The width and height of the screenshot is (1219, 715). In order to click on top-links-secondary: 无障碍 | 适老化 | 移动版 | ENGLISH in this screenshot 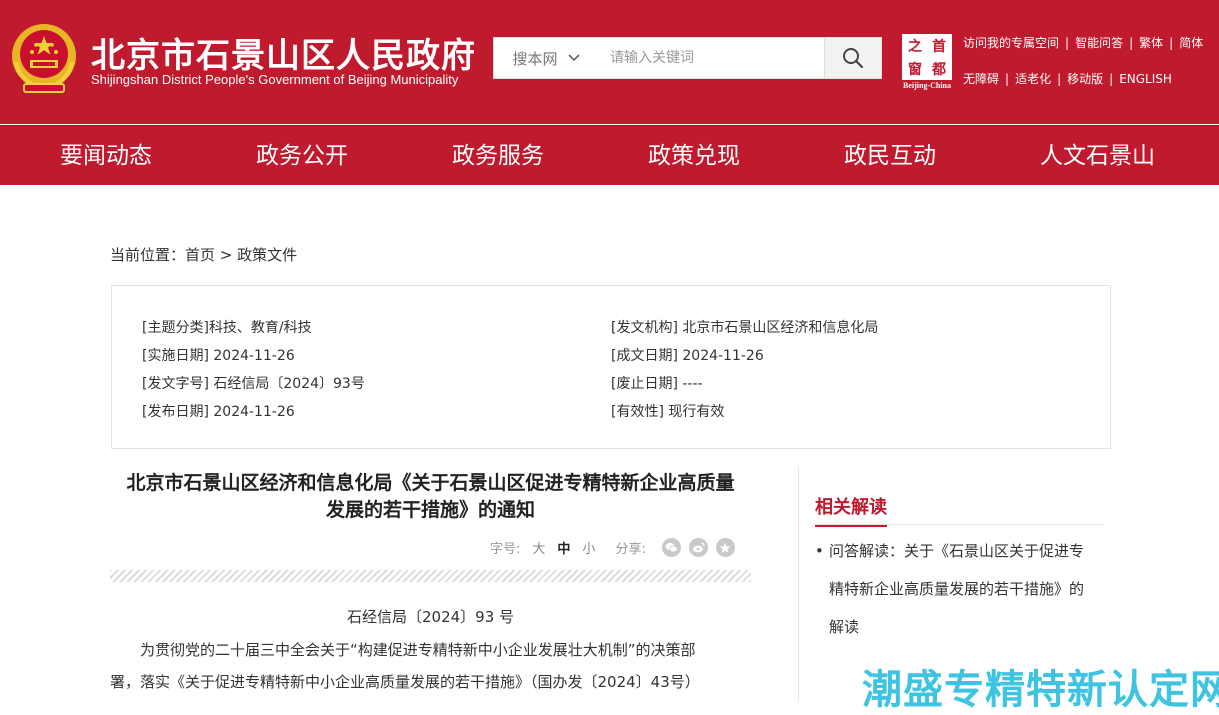, I will do `click(1067, 78)`.